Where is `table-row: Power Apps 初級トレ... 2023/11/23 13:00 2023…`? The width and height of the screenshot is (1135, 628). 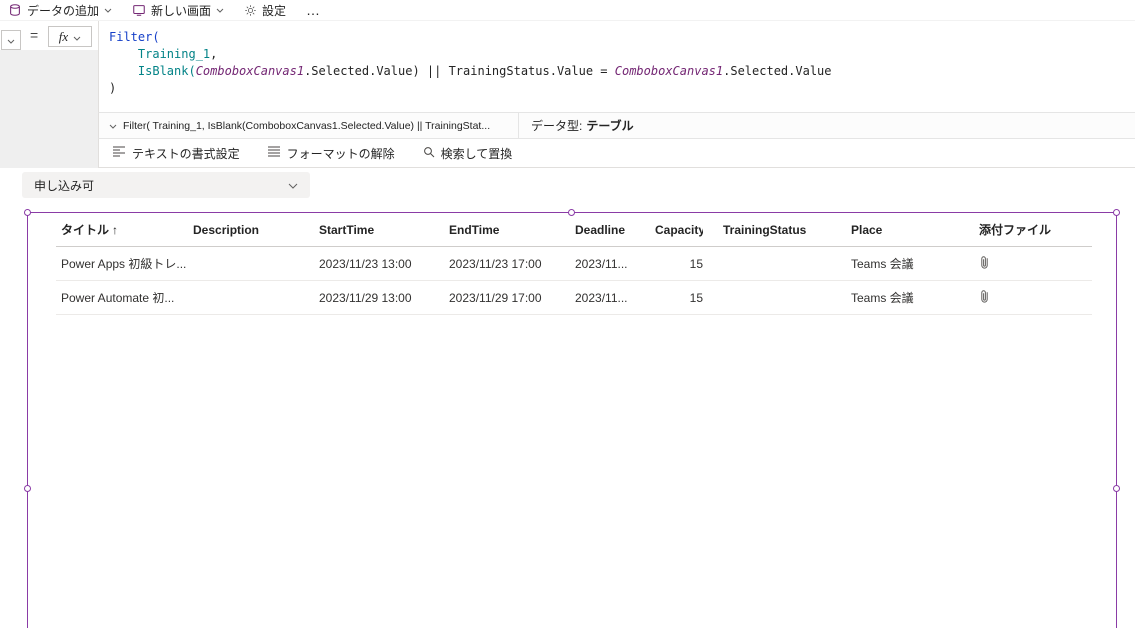
table-row: Power Apps 初級トレ... 2023/11/23 13:00 2023… is located at coordinates (574, 264).